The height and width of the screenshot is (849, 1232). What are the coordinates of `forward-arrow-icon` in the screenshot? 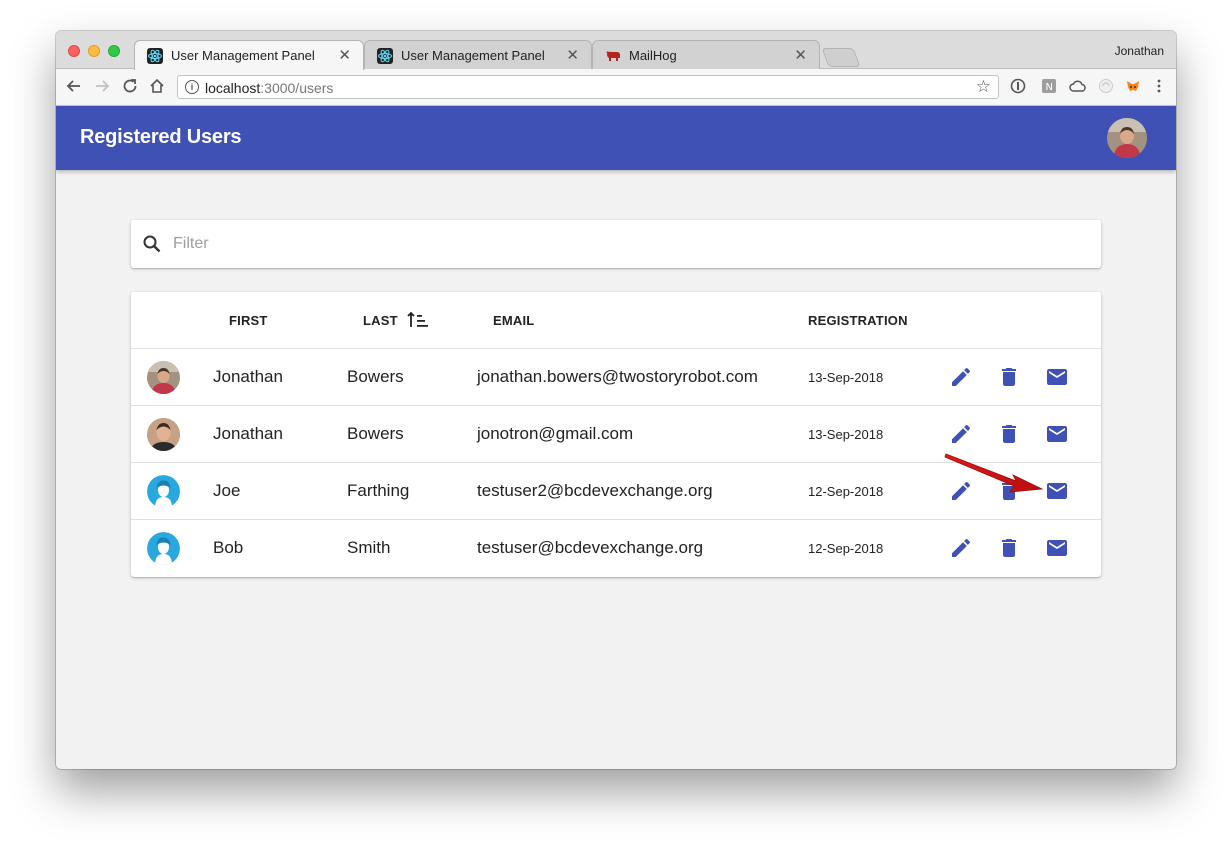 It's located at (102, 88).